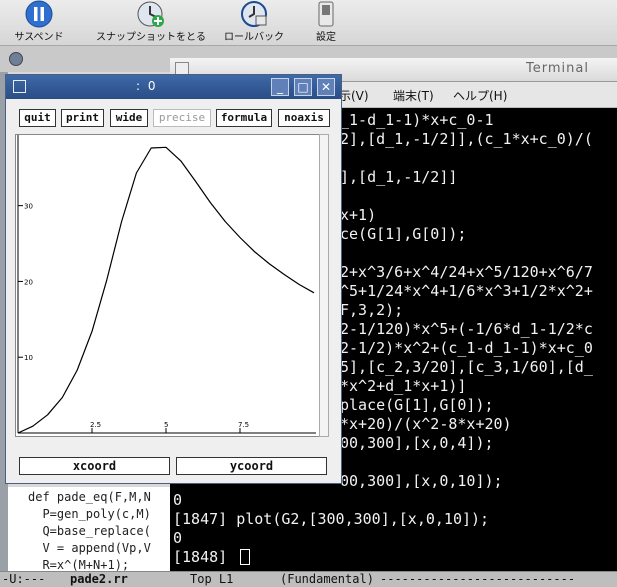 The width and height of the screenshot is (617, 587). I want to click on settings-button: 設定, so click(326, 23).